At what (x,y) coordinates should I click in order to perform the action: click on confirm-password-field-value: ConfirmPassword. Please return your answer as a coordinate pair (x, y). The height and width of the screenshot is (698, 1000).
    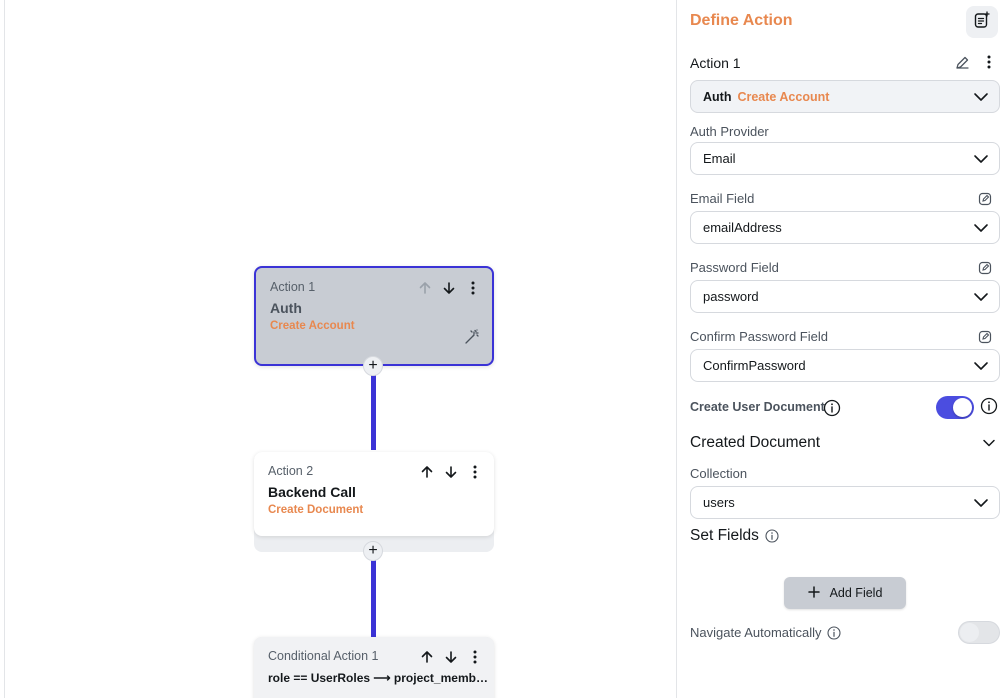
    Looking at the image, I should click on (754, 365).